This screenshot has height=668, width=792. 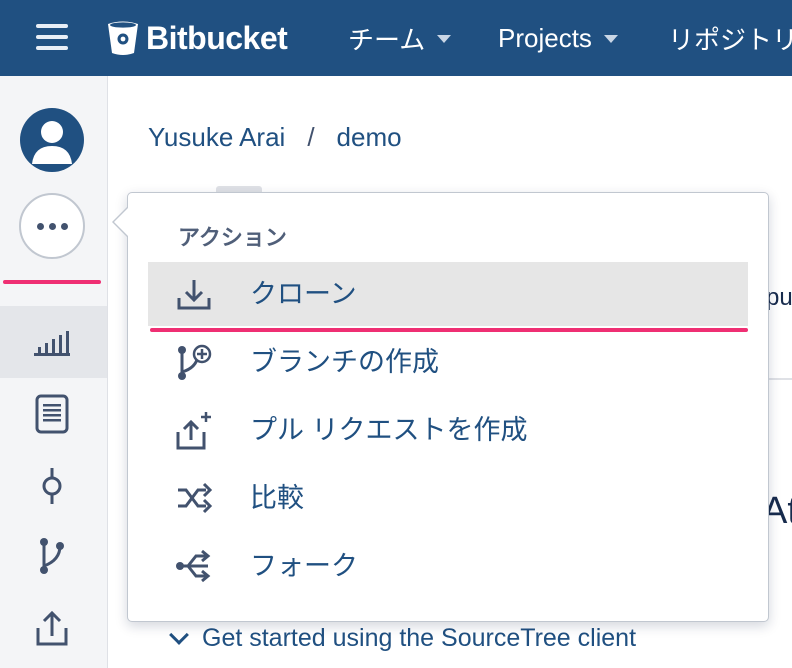 I want to click on avatar, so click(x=52, y=140).